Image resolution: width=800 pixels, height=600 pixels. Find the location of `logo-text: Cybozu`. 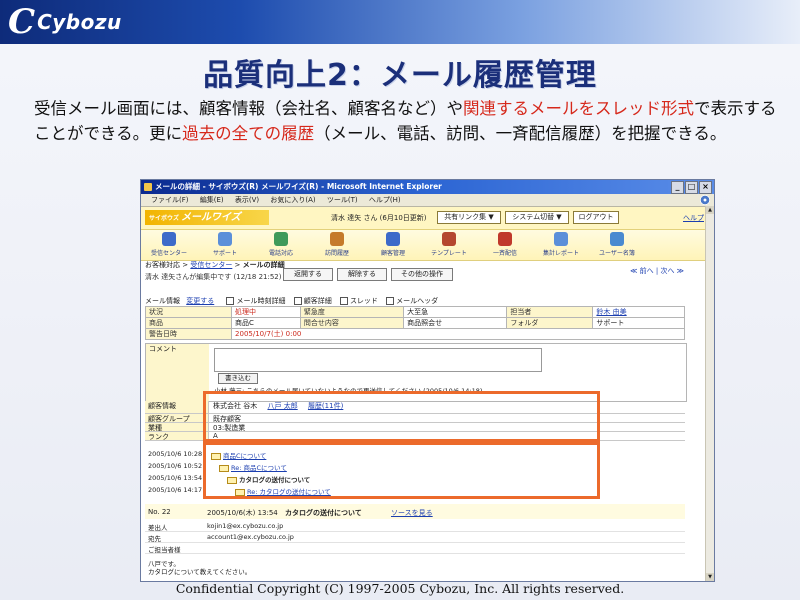

logo-text: Cybozu is located at coordinates (79, 22).